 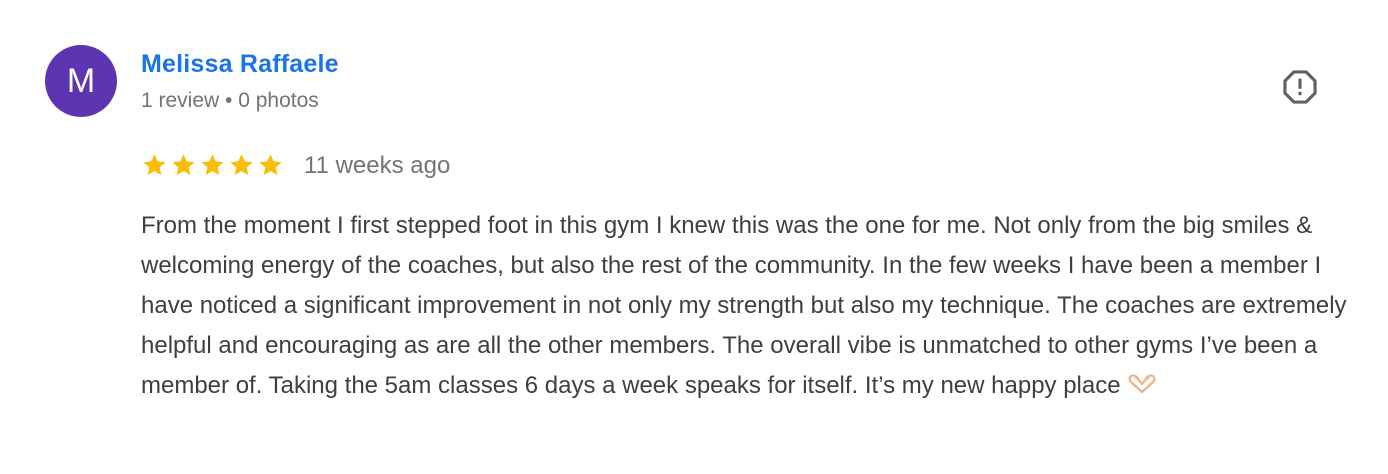 I want to click on reviewer-meta: 1 review • 0 photos, so click(x=230, y=100).